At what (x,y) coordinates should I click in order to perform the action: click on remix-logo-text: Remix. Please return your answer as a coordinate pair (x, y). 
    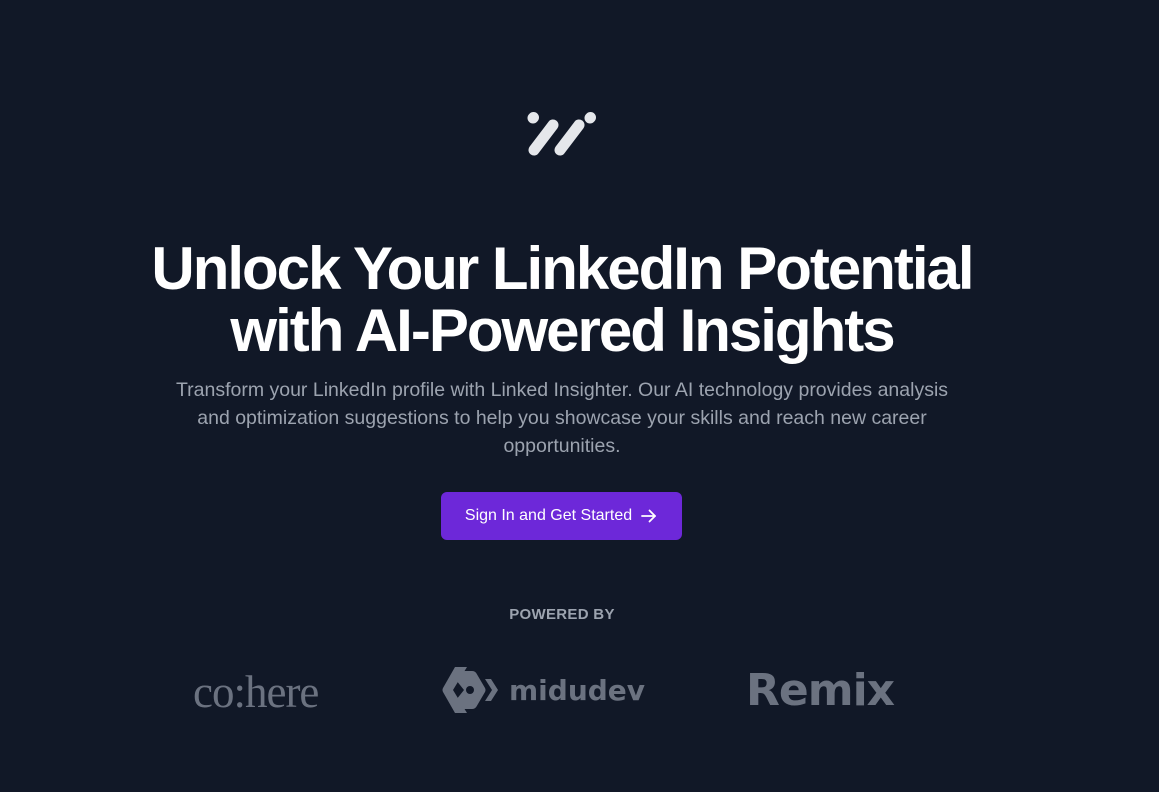
    Looking at the image, I should click on (820, 690).